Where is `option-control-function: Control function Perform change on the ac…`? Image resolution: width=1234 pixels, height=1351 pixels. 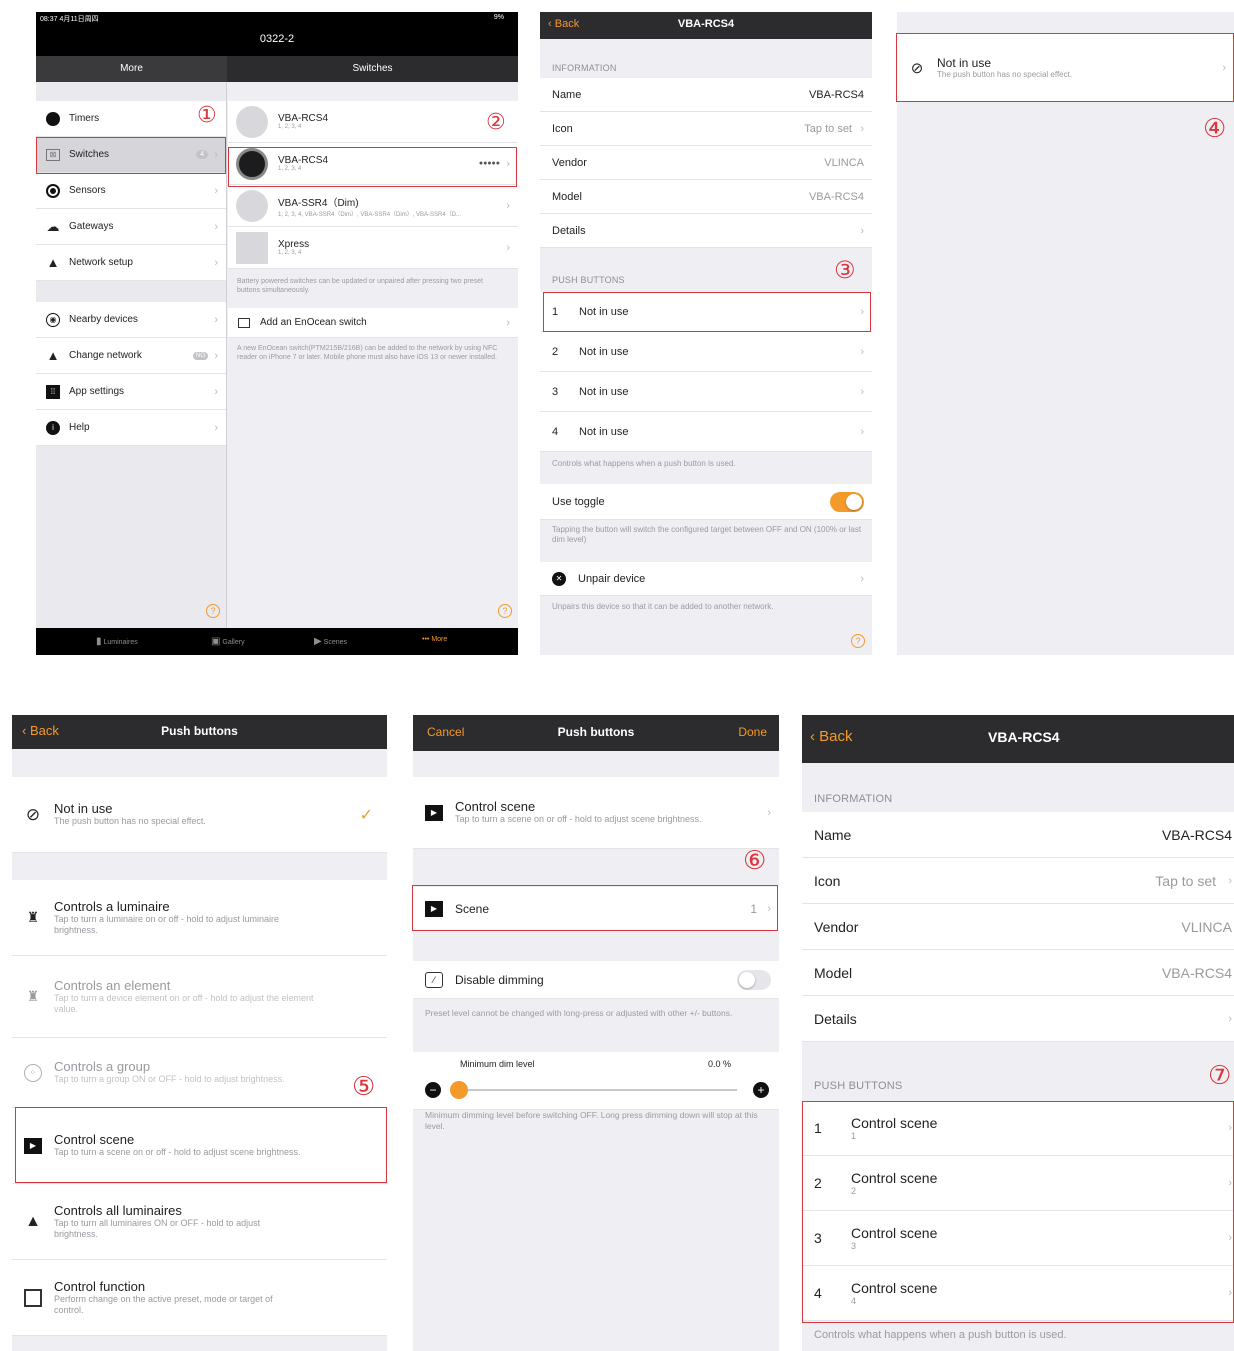 option-control-function: Control function Perform change on the ac… is located at coordinates (199, 1298).